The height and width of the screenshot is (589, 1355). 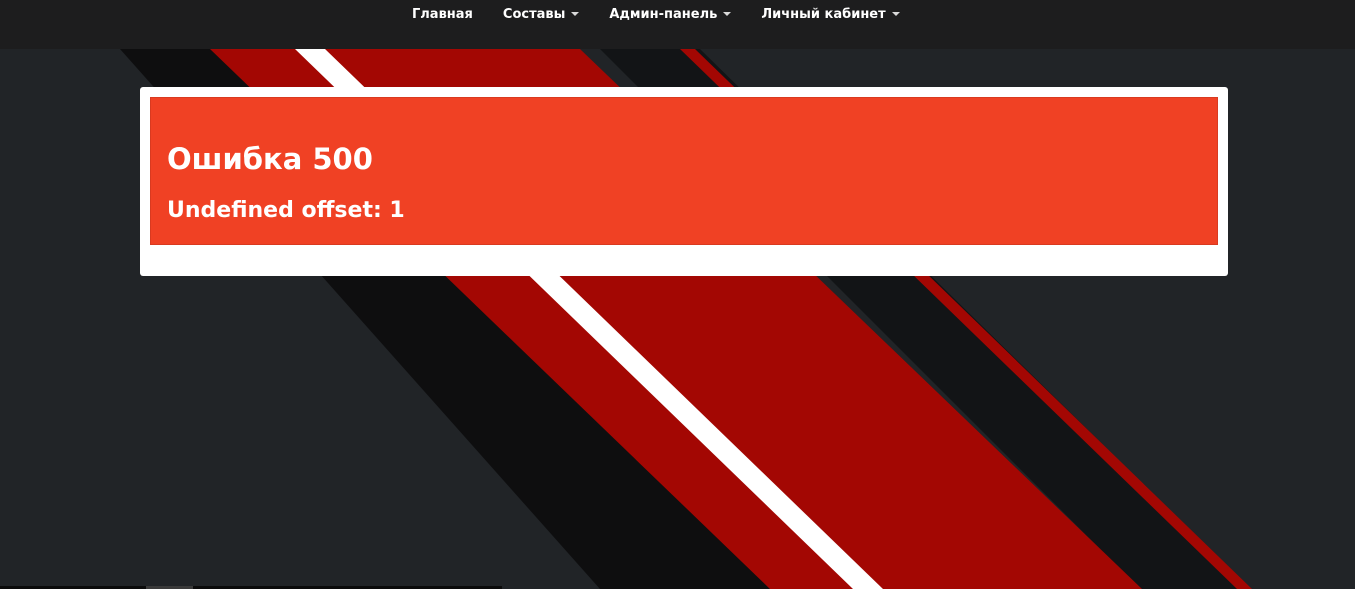 I want to click on error-title: Ошибка 500, so click(x=270, y=159).